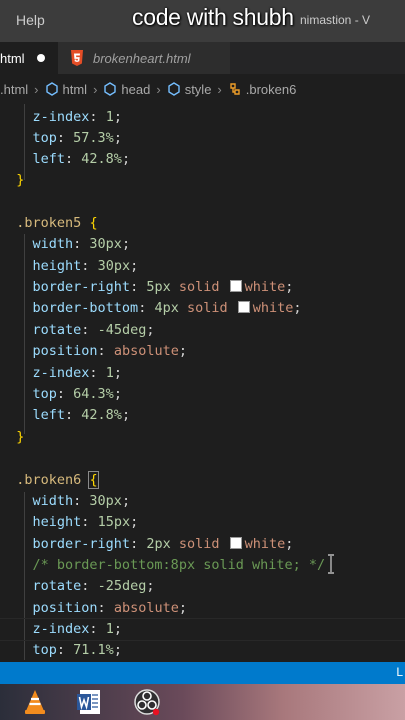  Describe the element at coordinates (399, 672) in the screenshot. I see `status-line-indicator: L` at that location.